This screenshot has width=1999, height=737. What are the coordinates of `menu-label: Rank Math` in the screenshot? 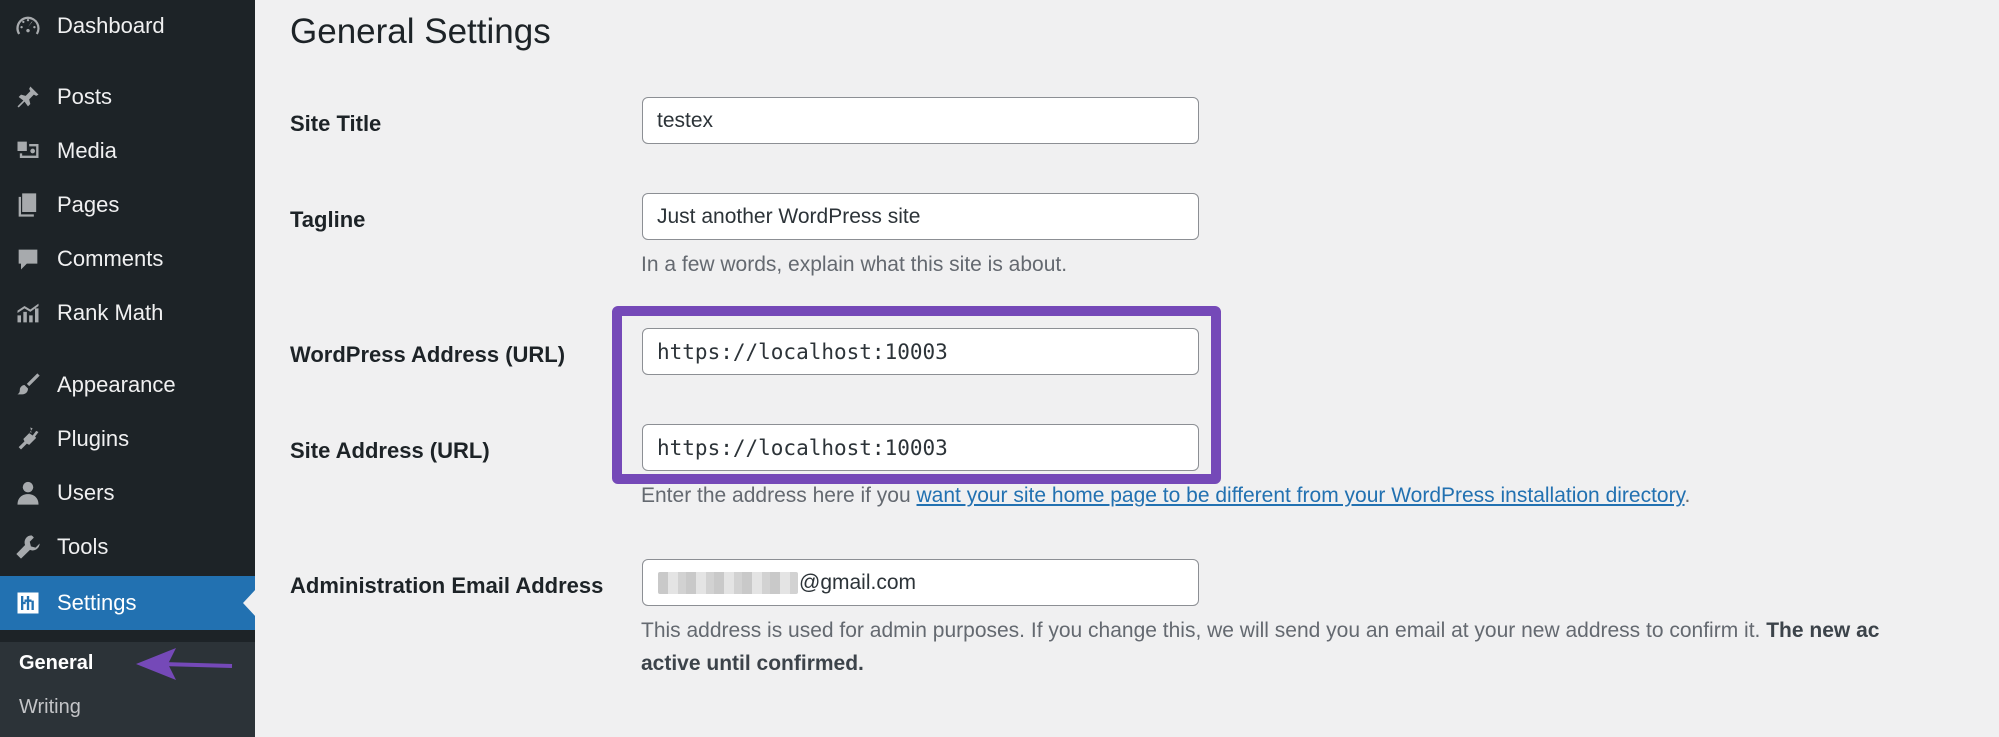 It's located at (110, 312).